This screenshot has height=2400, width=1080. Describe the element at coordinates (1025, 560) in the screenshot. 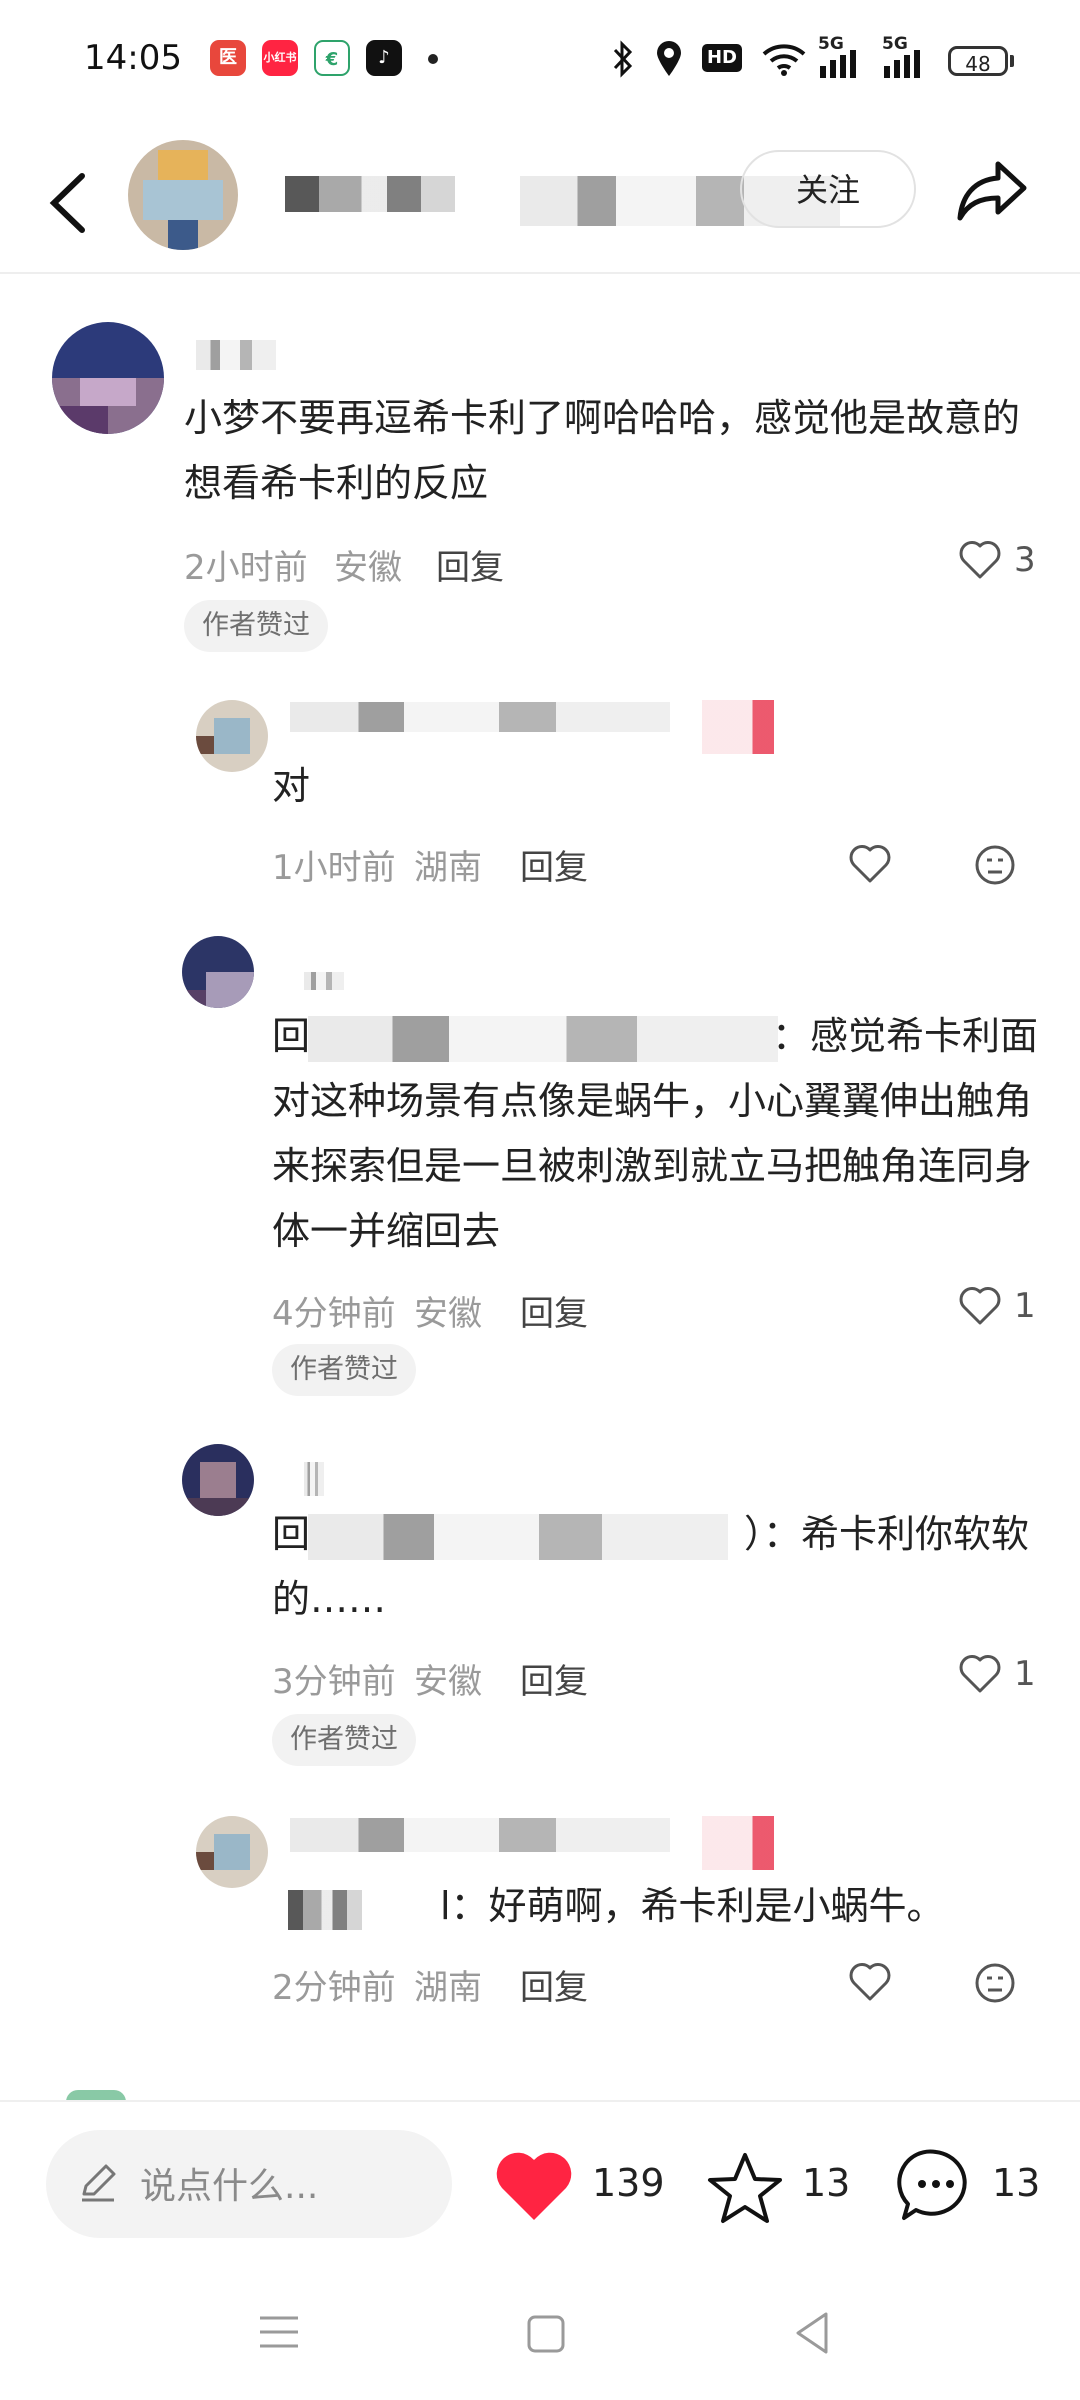

I see `like-count: 3` at that location.